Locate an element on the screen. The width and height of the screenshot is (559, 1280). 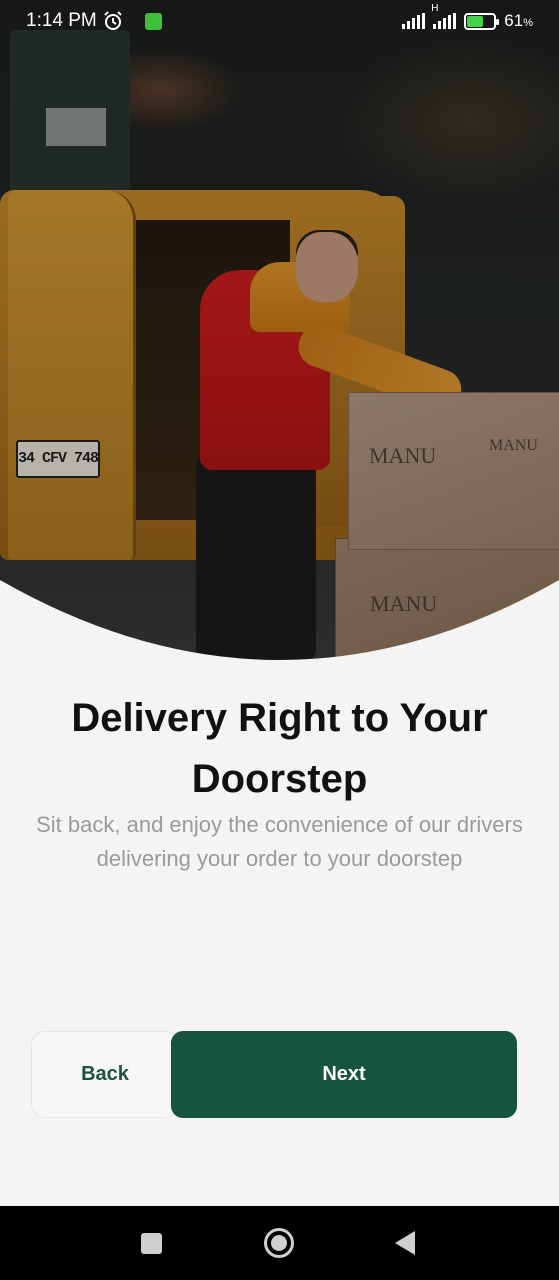
battery-percentage: 61% is located at coordinates (518, 20).